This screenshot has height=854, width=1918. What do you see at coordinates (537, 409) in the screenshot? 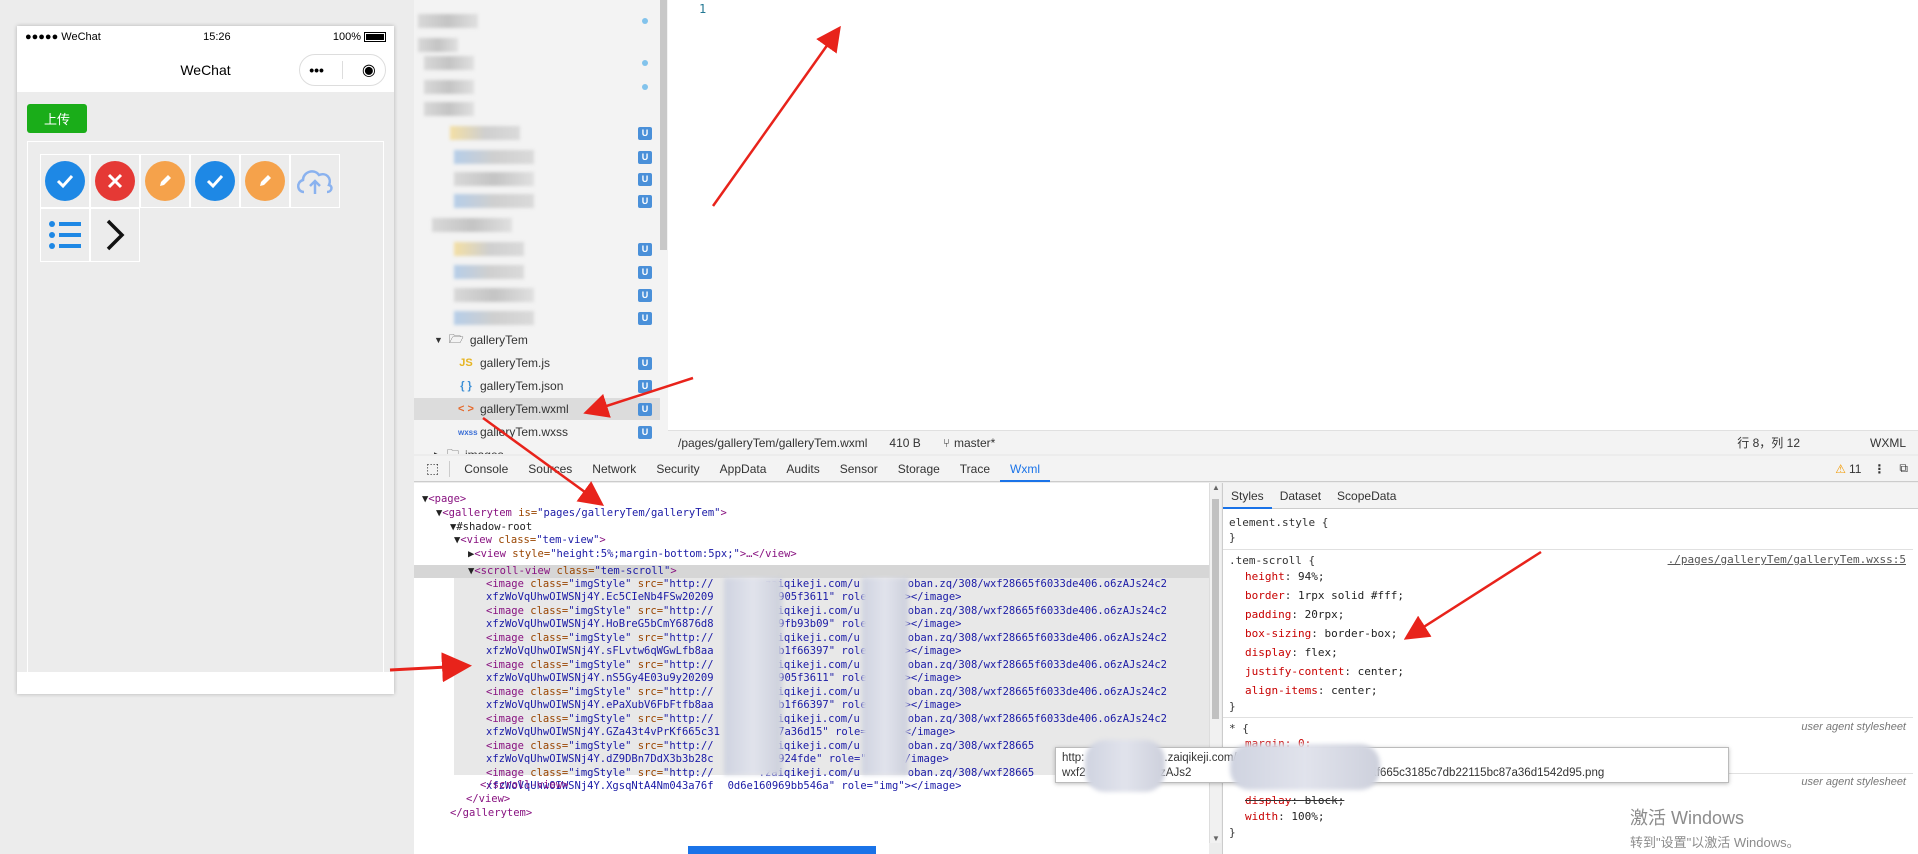
I see `file-galleryTem-wxml: < > galleryTem.wxml U` at bounding box center [537, 409].